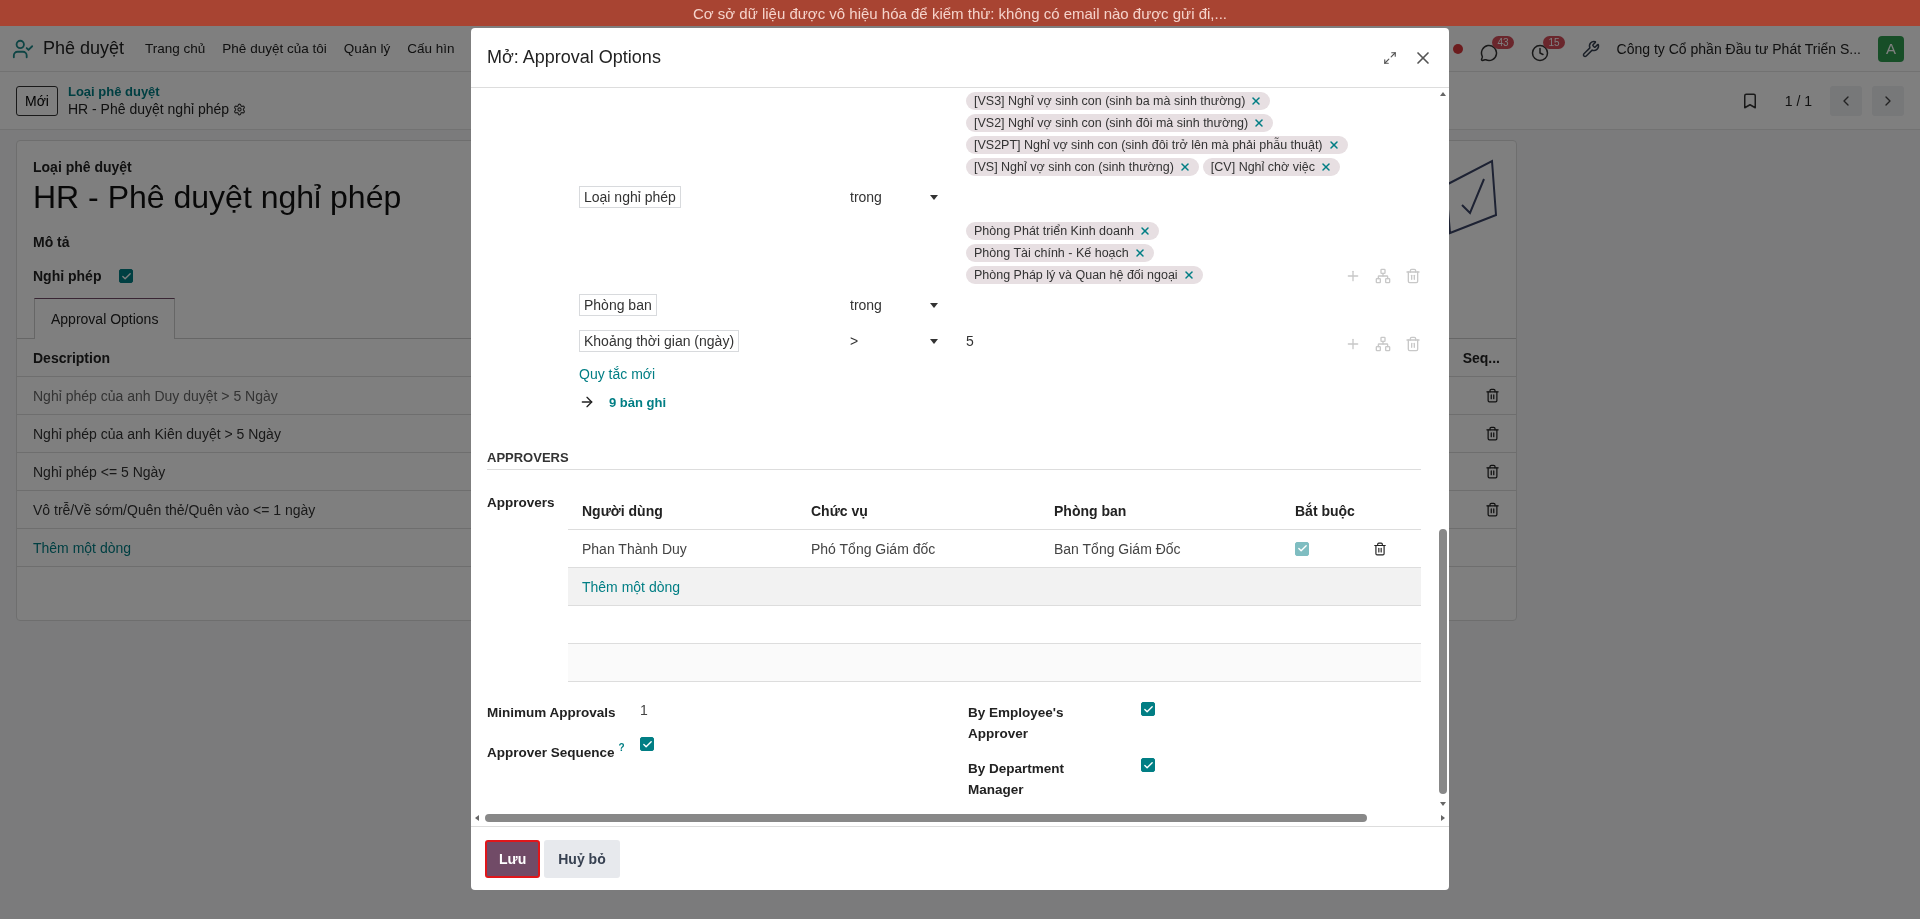 The image size is (1920, 919). I want to click on column-header: Chức vụ, so click(840, 510).